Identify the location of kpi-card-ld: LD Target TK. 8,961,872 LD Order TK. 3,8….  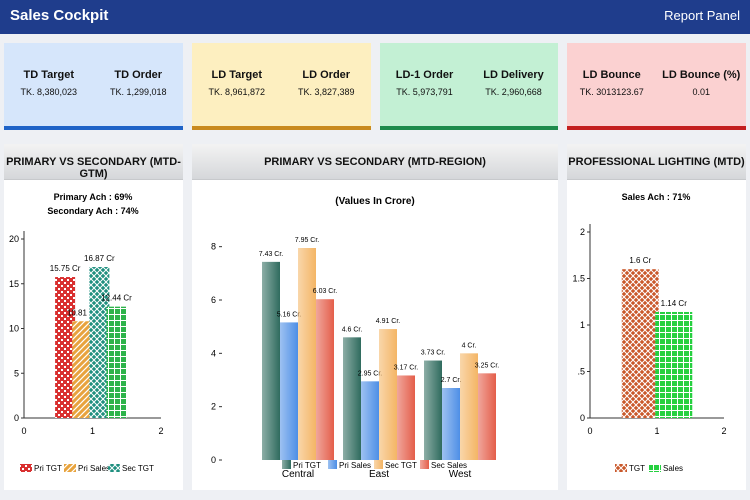
(281, 86).